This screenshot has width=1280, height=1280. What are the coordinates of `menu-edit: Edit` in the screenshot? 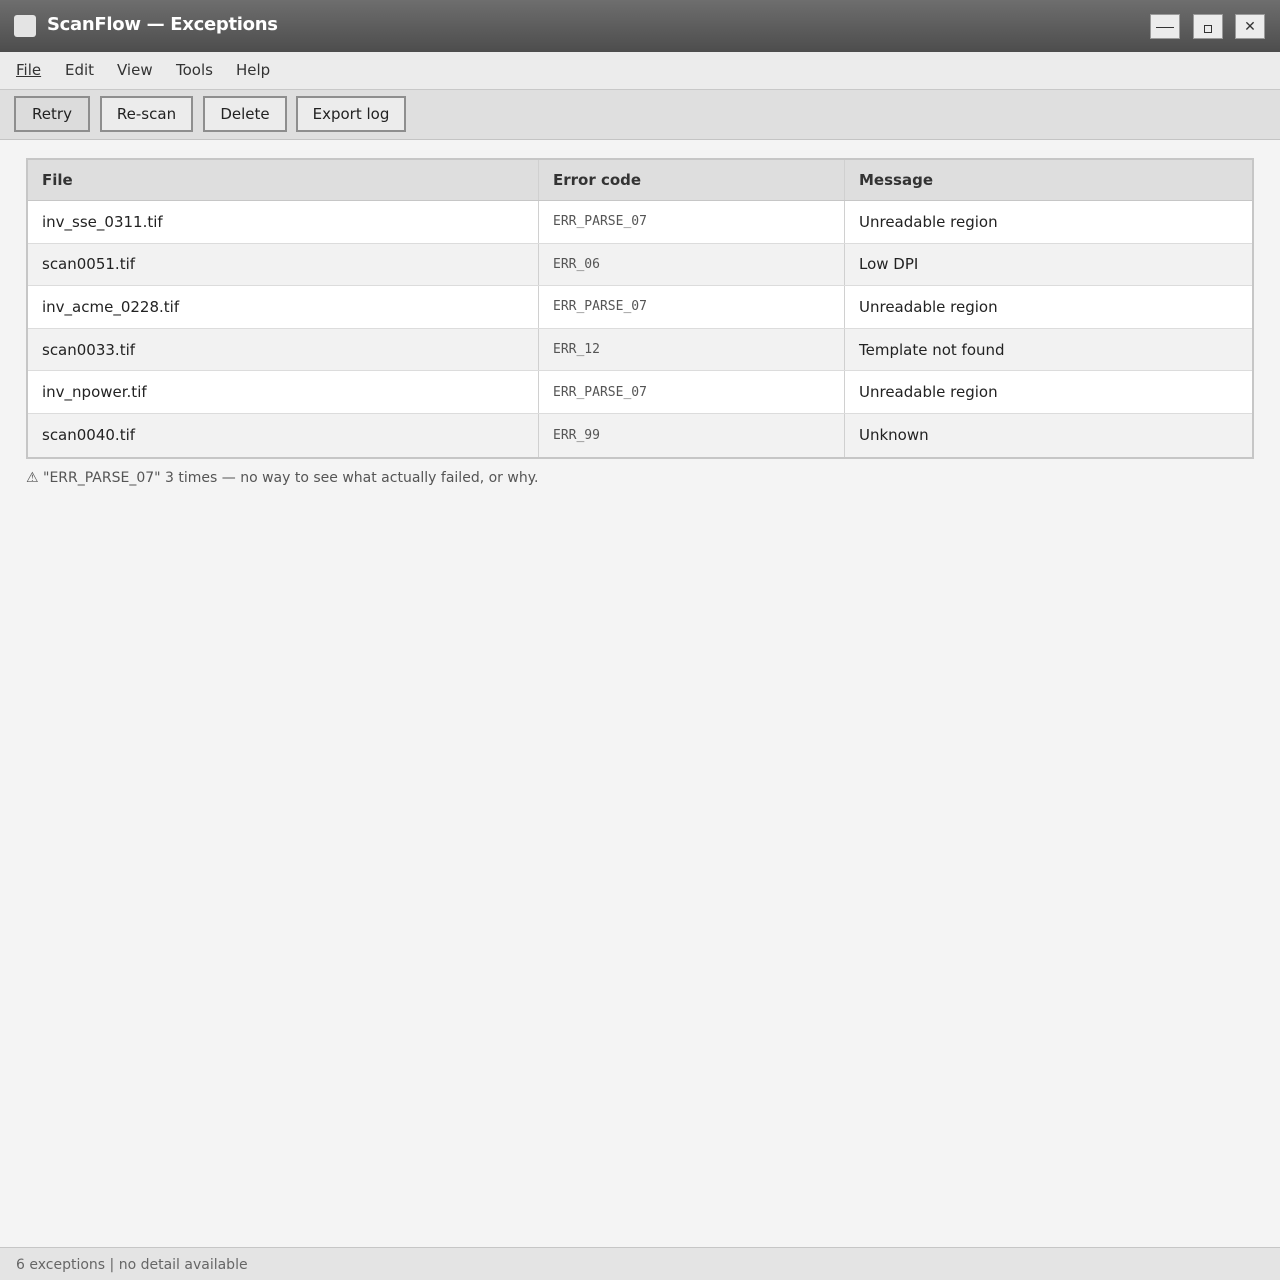 It's located at (79, 70).